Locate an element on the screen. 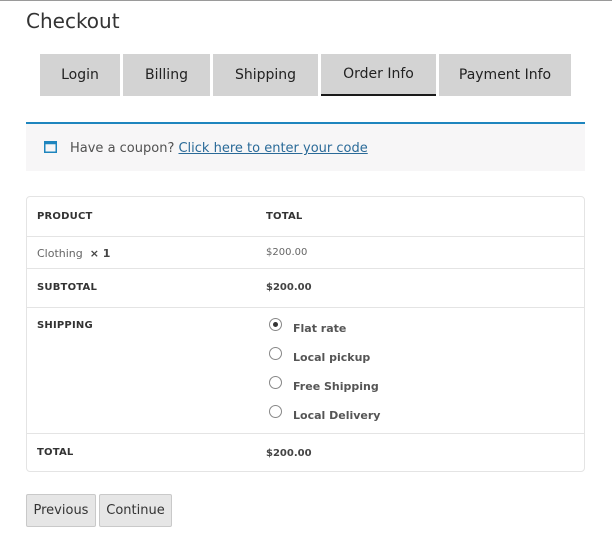  coupon-link: Click here to enter your code is located at coordinates (272, 148).